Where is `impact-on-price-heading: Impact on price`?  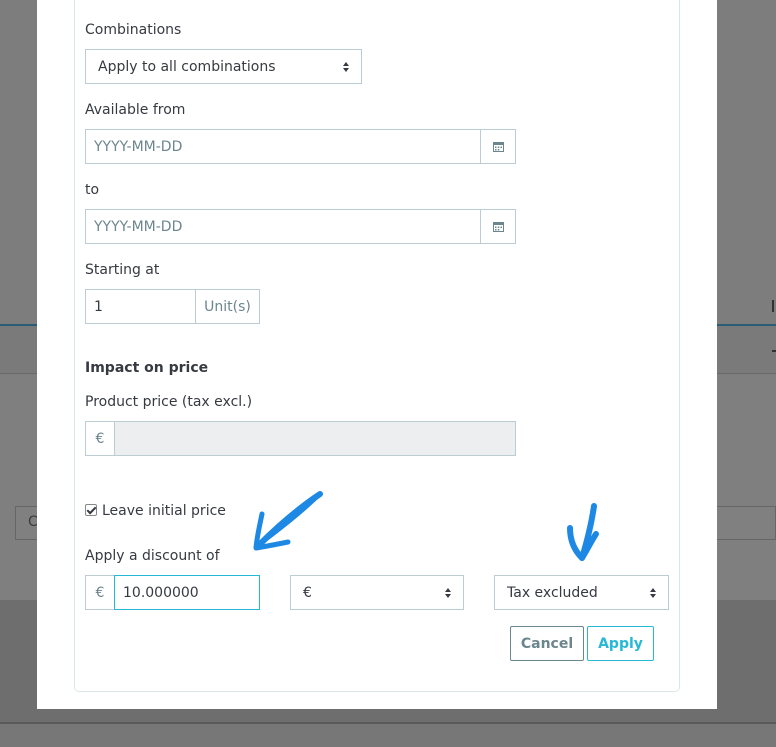 impact-on-price-heading: Impact on price is located at coordinates (147, 368).